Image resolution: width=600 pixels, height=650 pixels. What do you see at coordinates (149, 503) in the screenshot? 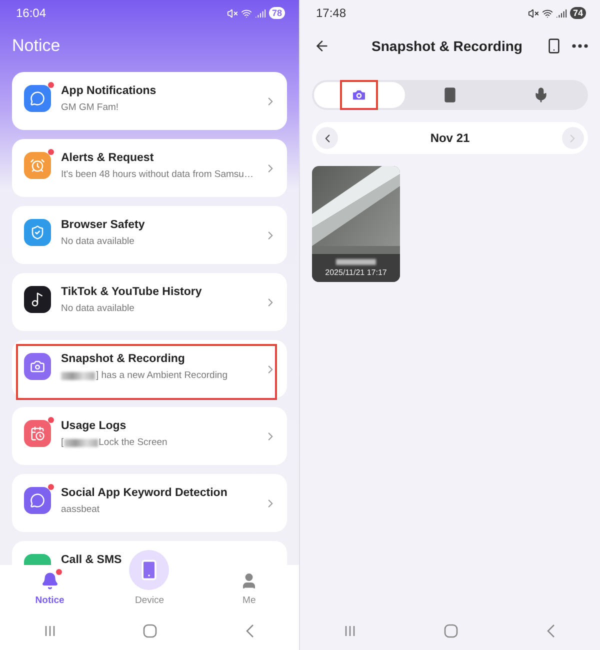
I see `notice-card: Social App Keyword Detection aassbeat` at bounding box center [149, 503].